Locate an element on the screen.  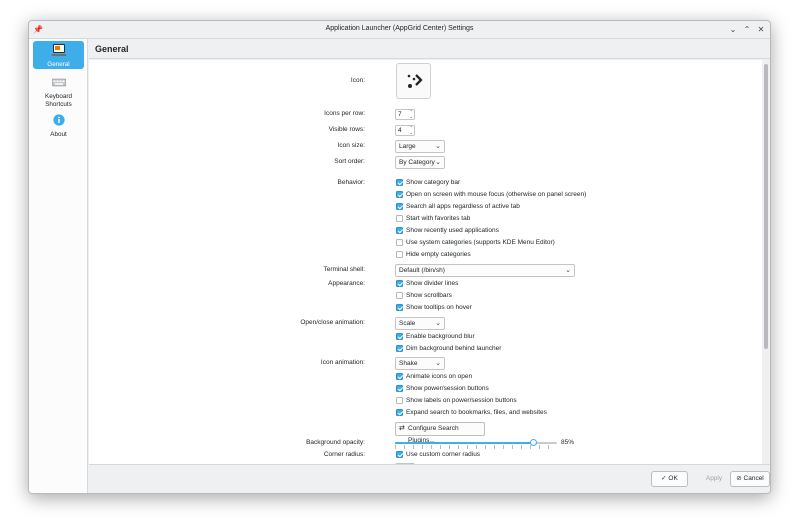
checkbox-label: Show power/session buttons is located at coordinates (447, 388).